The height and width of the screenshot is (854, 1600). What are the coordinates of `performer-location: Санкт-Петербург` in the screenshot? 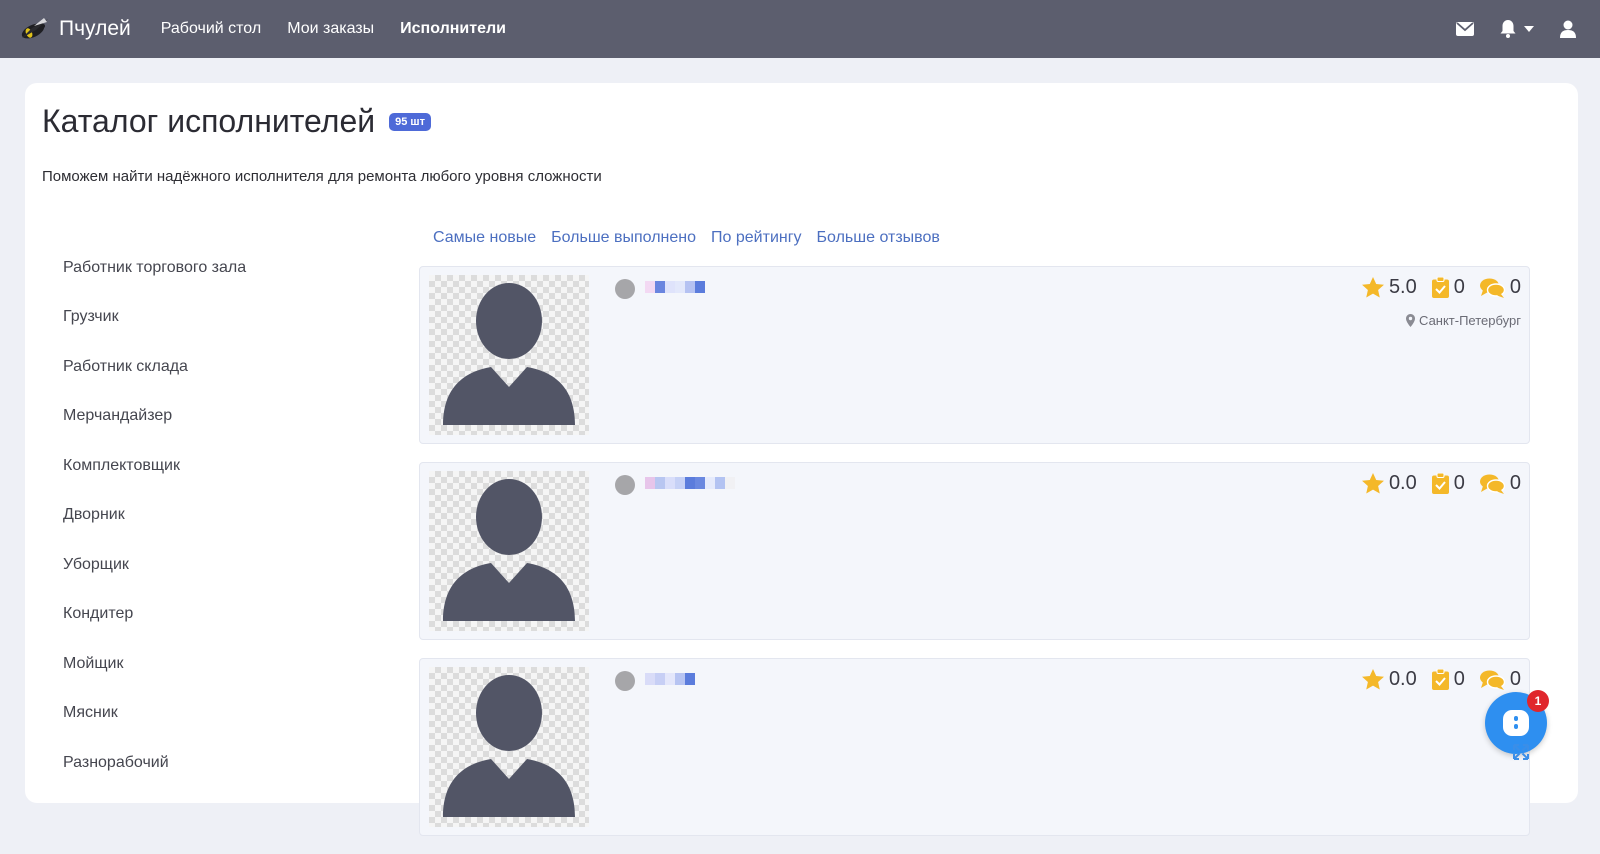 It's located at (1463, 320).